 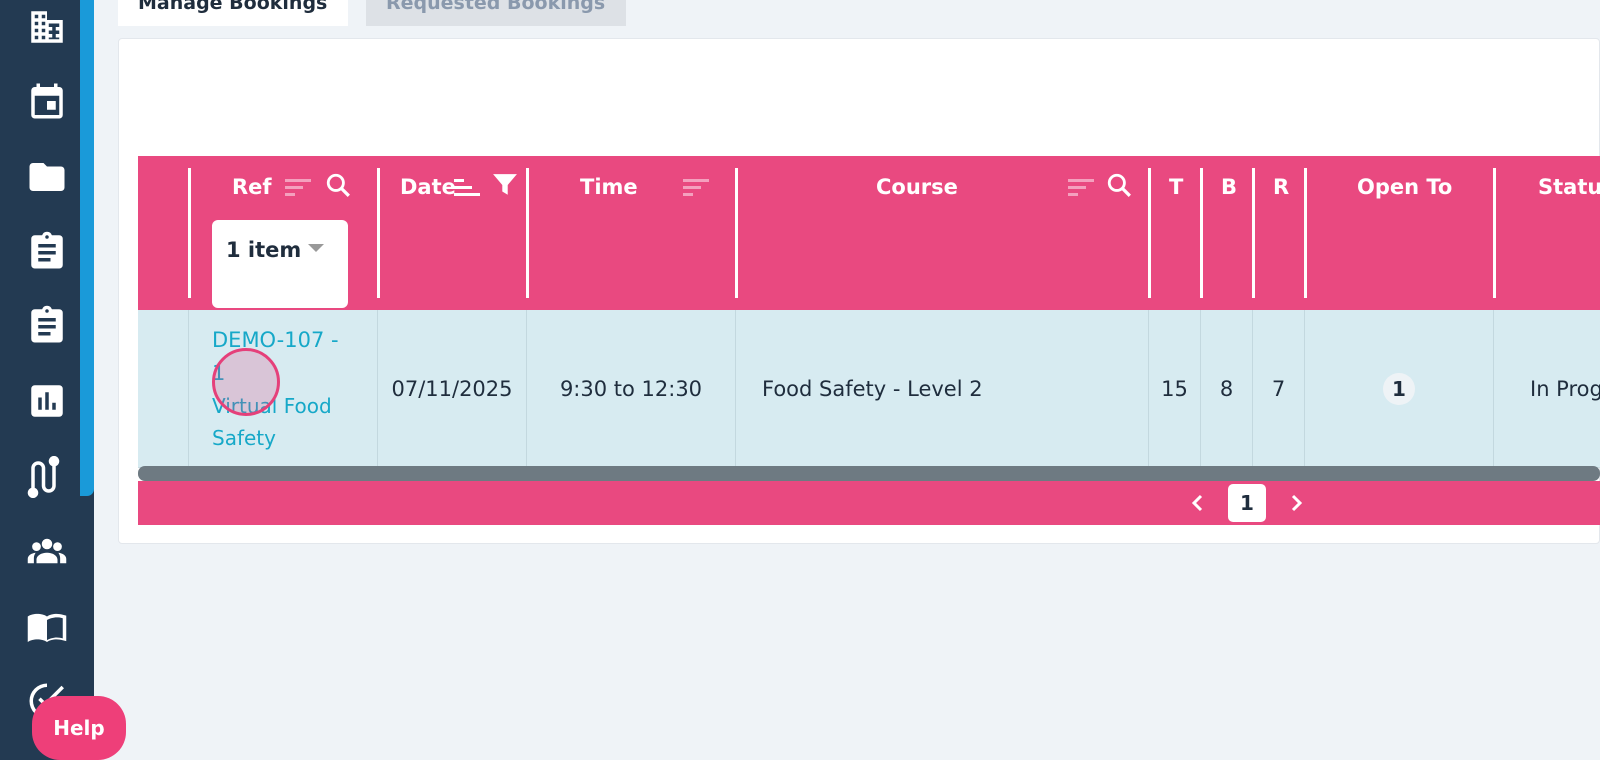 What do you see at coordinates (505, 185) in the screenshot?
I see `filter-icon` at bounding box center [505, 185].